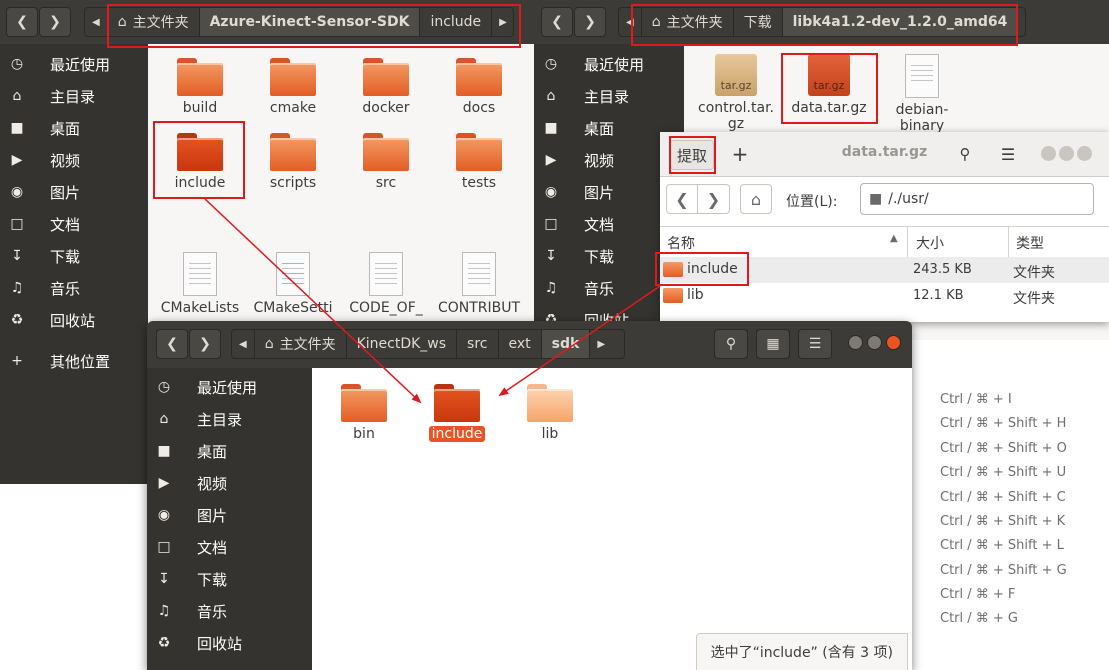 This screenshot has width=1109, height=670. Describe the element at coordinates (1030, 243) in the screenshot. I see `column-type: 类型` at that location.